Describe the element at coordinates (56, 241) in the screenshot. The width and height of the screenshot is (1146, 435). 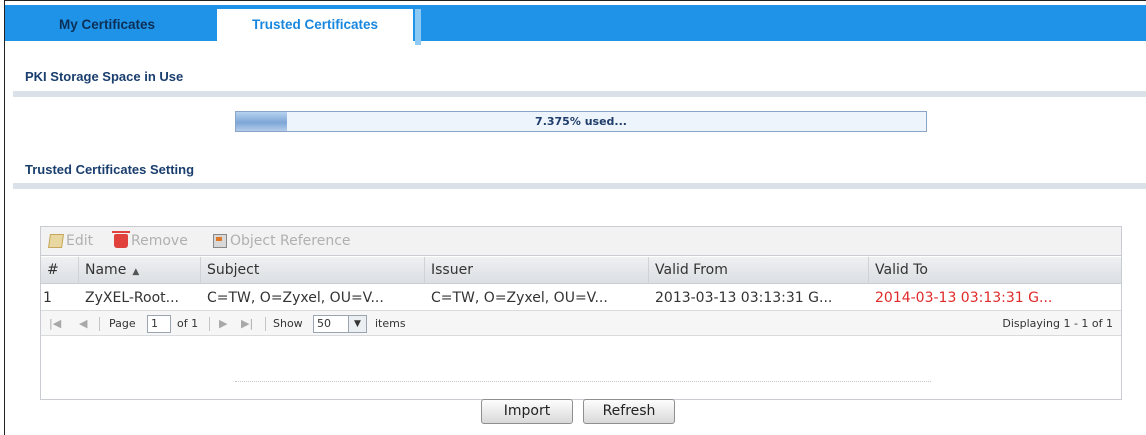
I see `edit-icon` at that location.